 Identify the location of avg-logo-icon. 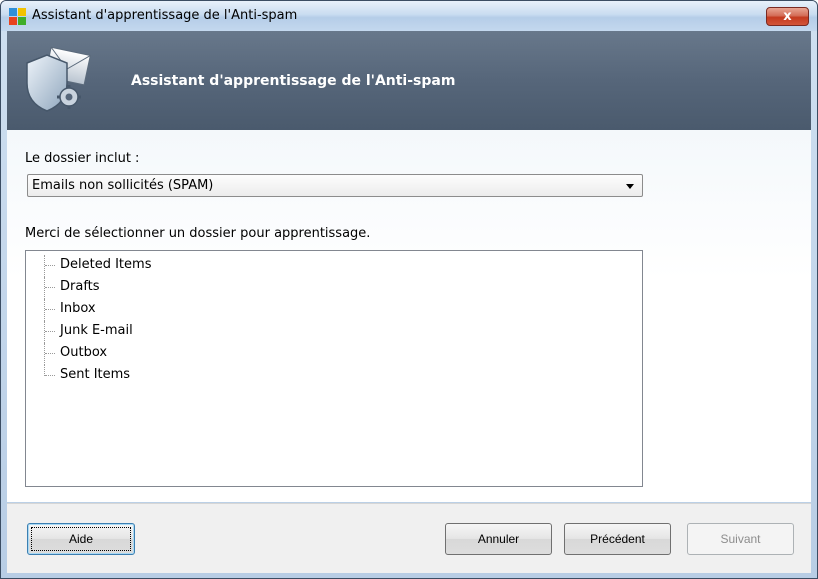
(17, 16).